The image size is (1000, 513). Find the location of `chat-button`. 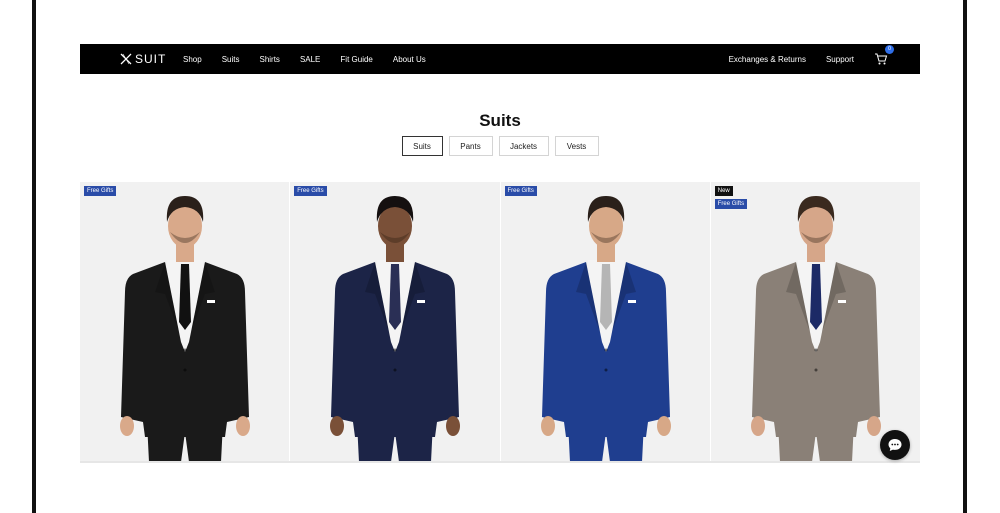

chat-button is located at coordinates (895, 445).